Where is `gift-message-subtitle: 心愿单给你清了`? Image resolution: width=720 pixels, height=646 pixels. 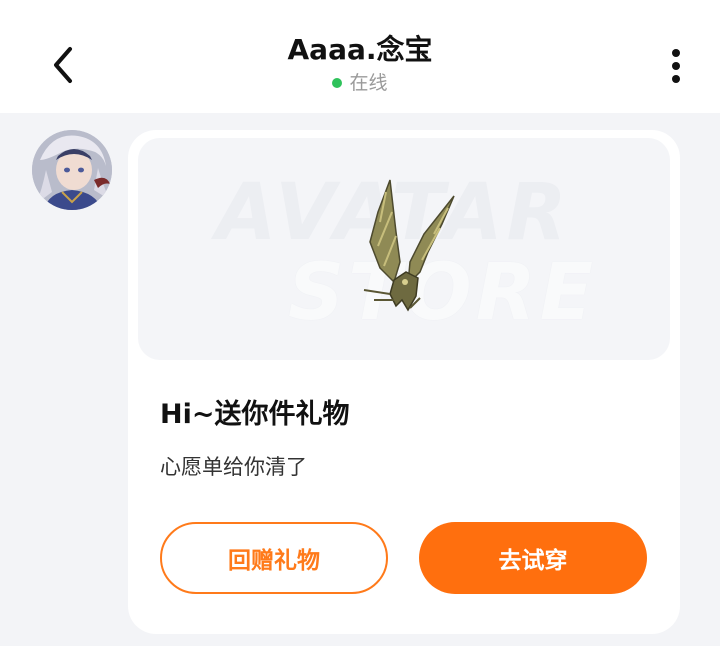 gift-message-subtitle: 心愿单给你清了 is located at coordinates (233, 467).